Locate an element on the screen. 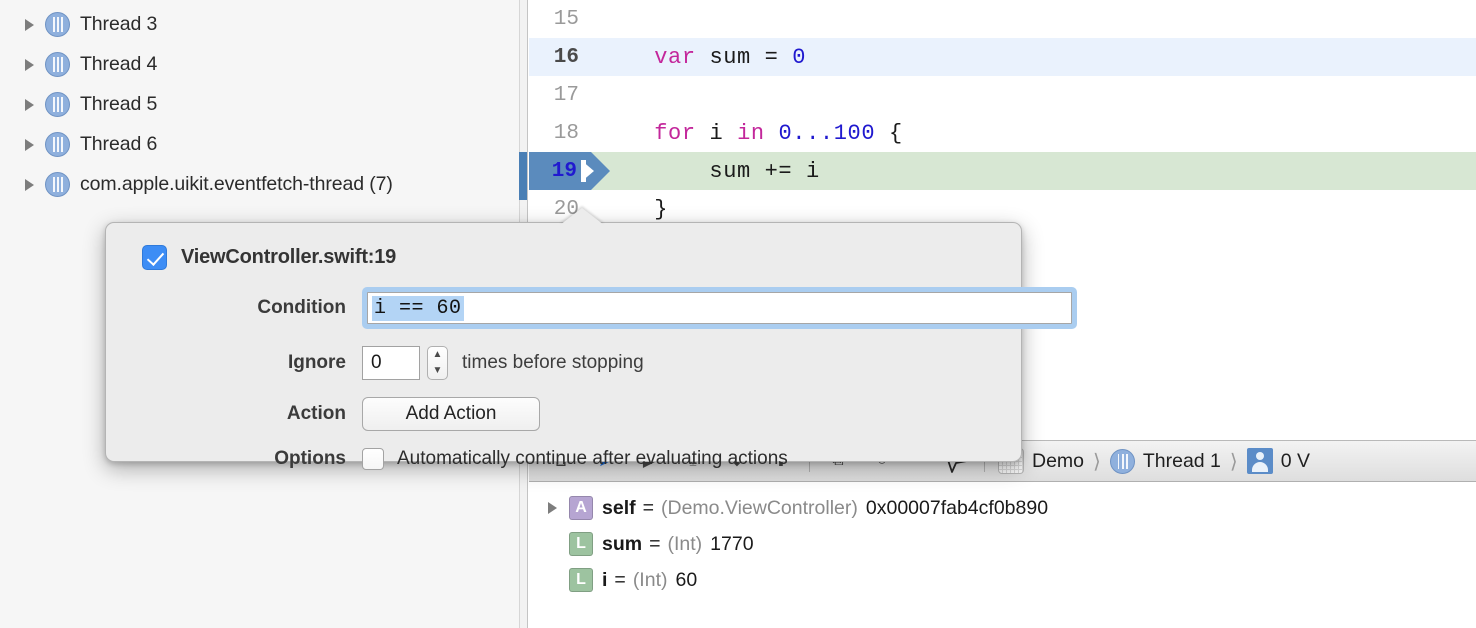 The height and width of the screenshot is (628, 1476). line-number-gutter: 15 is located at coordinates (560, 19).